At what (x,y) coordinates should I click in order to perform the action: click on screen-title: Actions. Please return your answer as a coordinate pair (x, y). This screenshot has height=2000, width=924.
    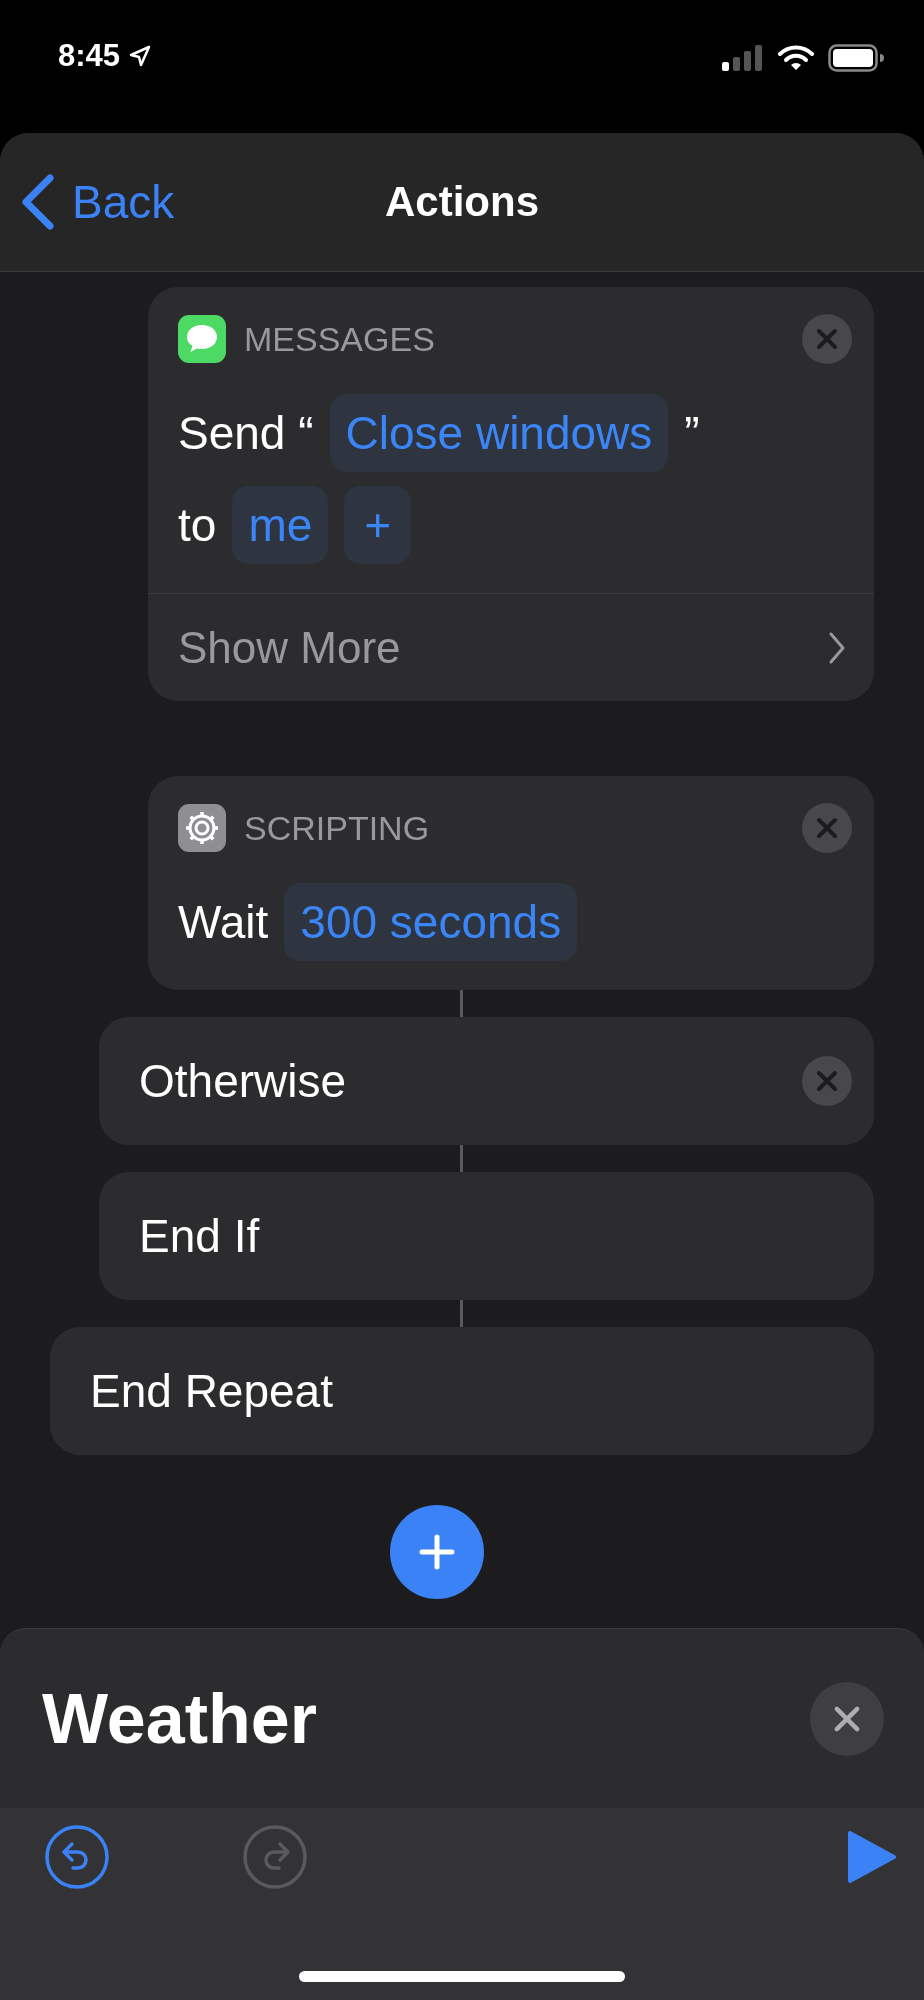
    Looking at the image, I should click on (462, 202).